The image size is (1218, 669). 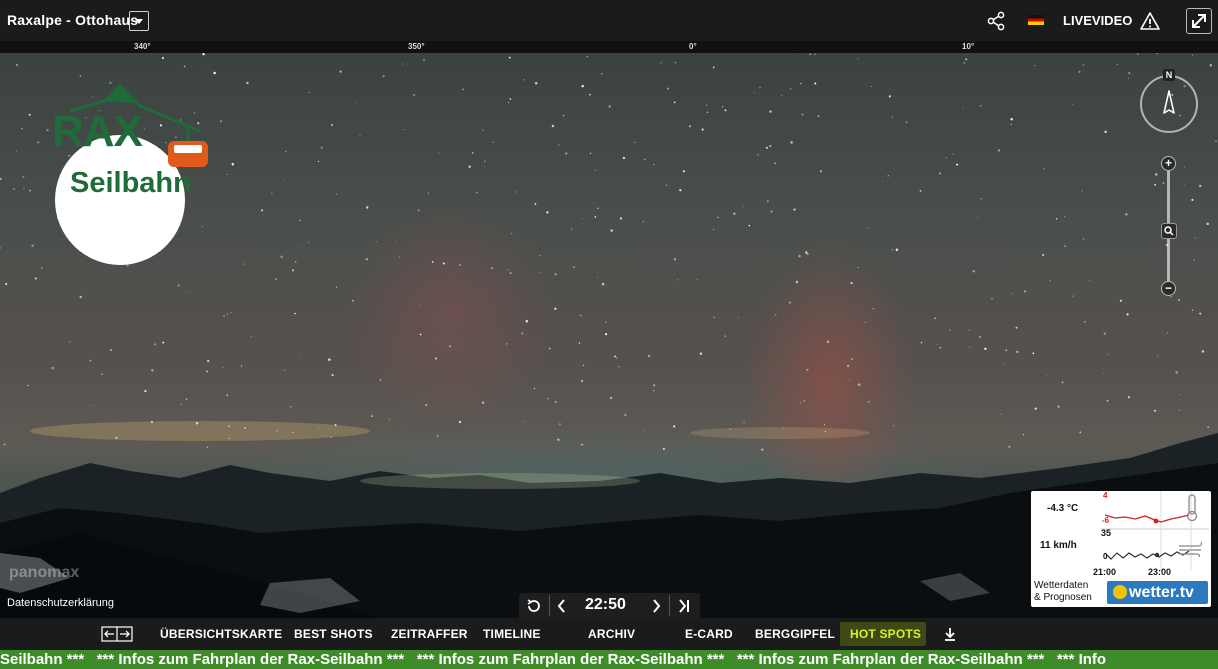 I want to click on zoom-out-button: −, so click(x=1168, y=288).